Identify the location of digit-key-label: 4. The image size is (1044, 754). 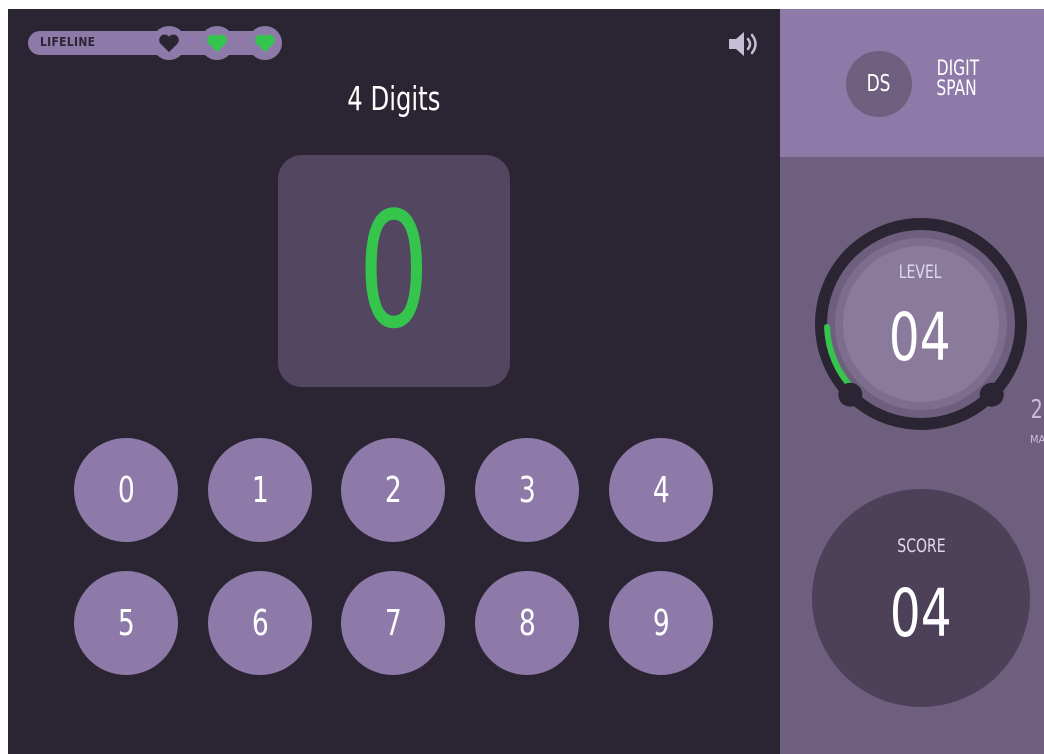
(661, 490).